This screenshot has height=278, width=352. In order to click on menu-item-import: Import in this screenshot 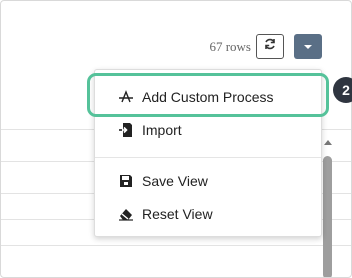, I will do `click(208, 130)`.